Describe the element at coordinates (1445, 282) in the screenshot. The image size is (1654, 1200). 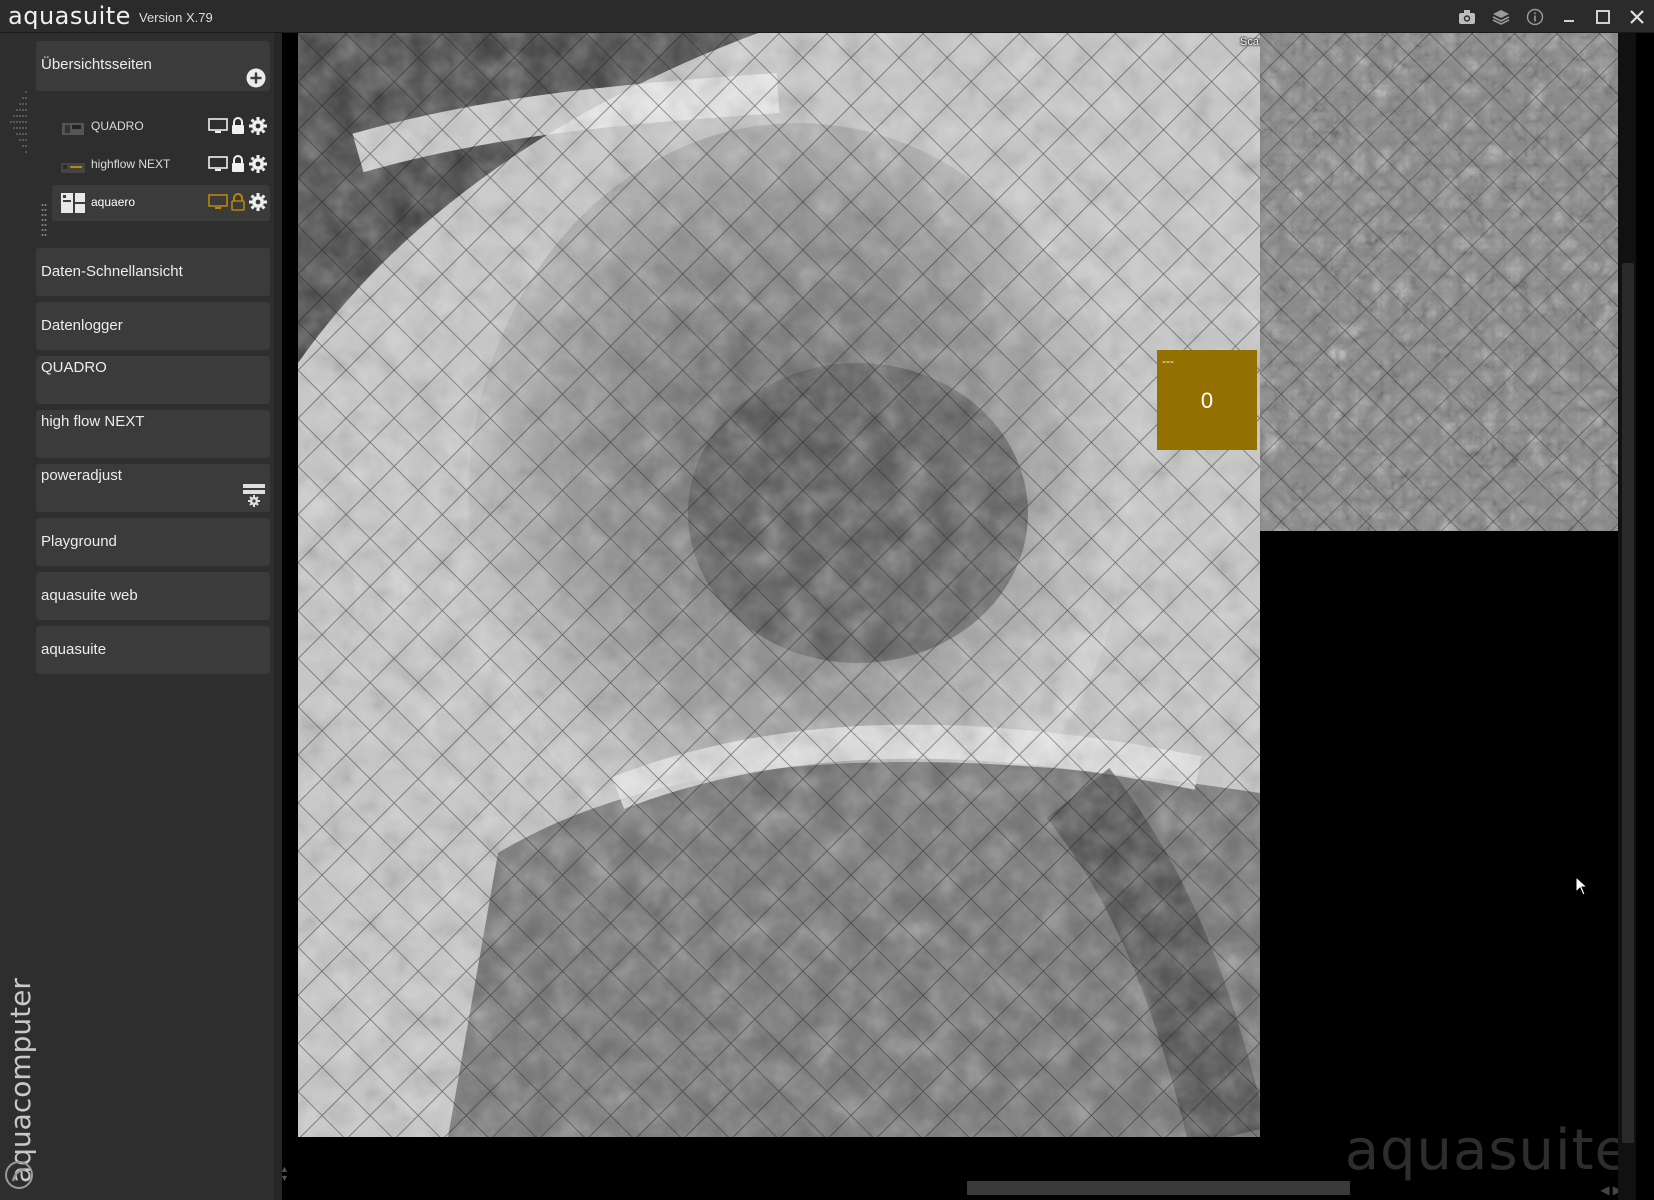
I see `texture-image` at that location.